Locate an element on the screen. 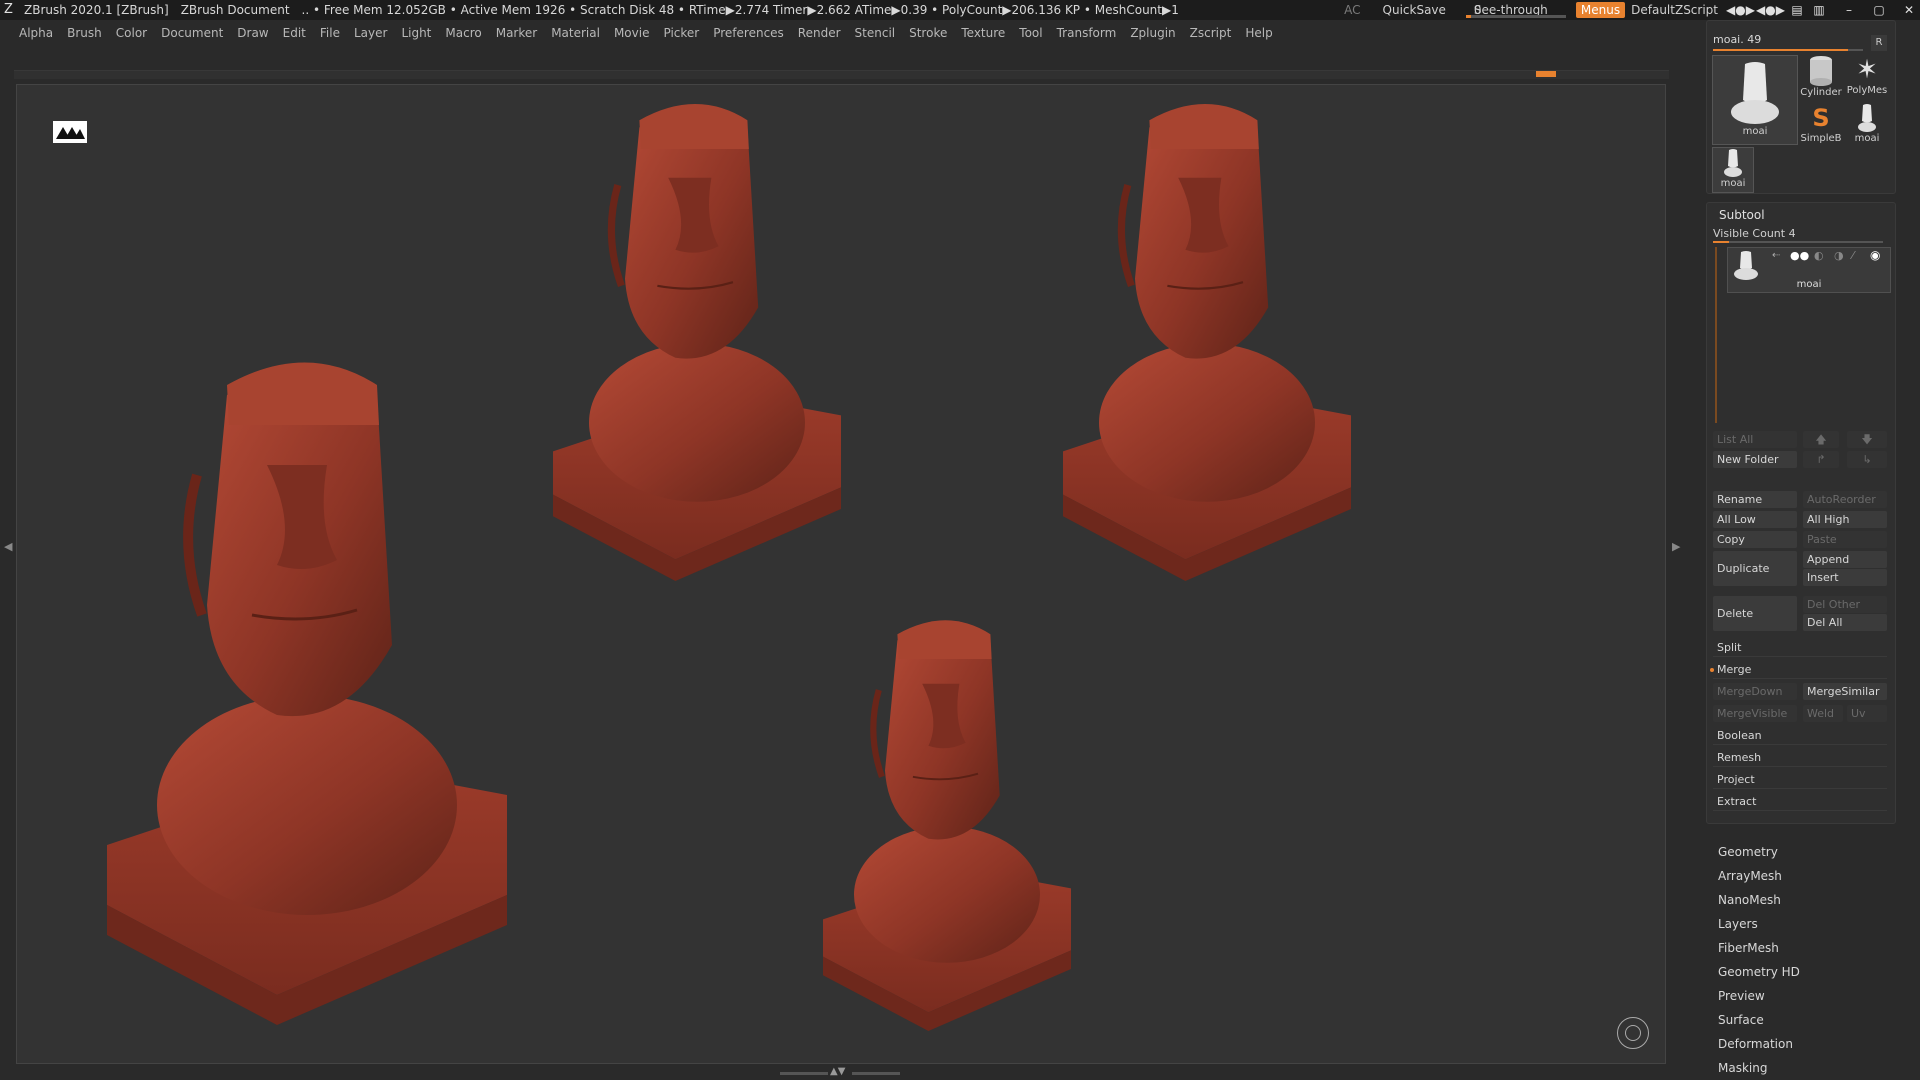 This screenshot has width=1920, height=1080. section-fibermesh: FiberMesh is located at coordinates (1748, 948).